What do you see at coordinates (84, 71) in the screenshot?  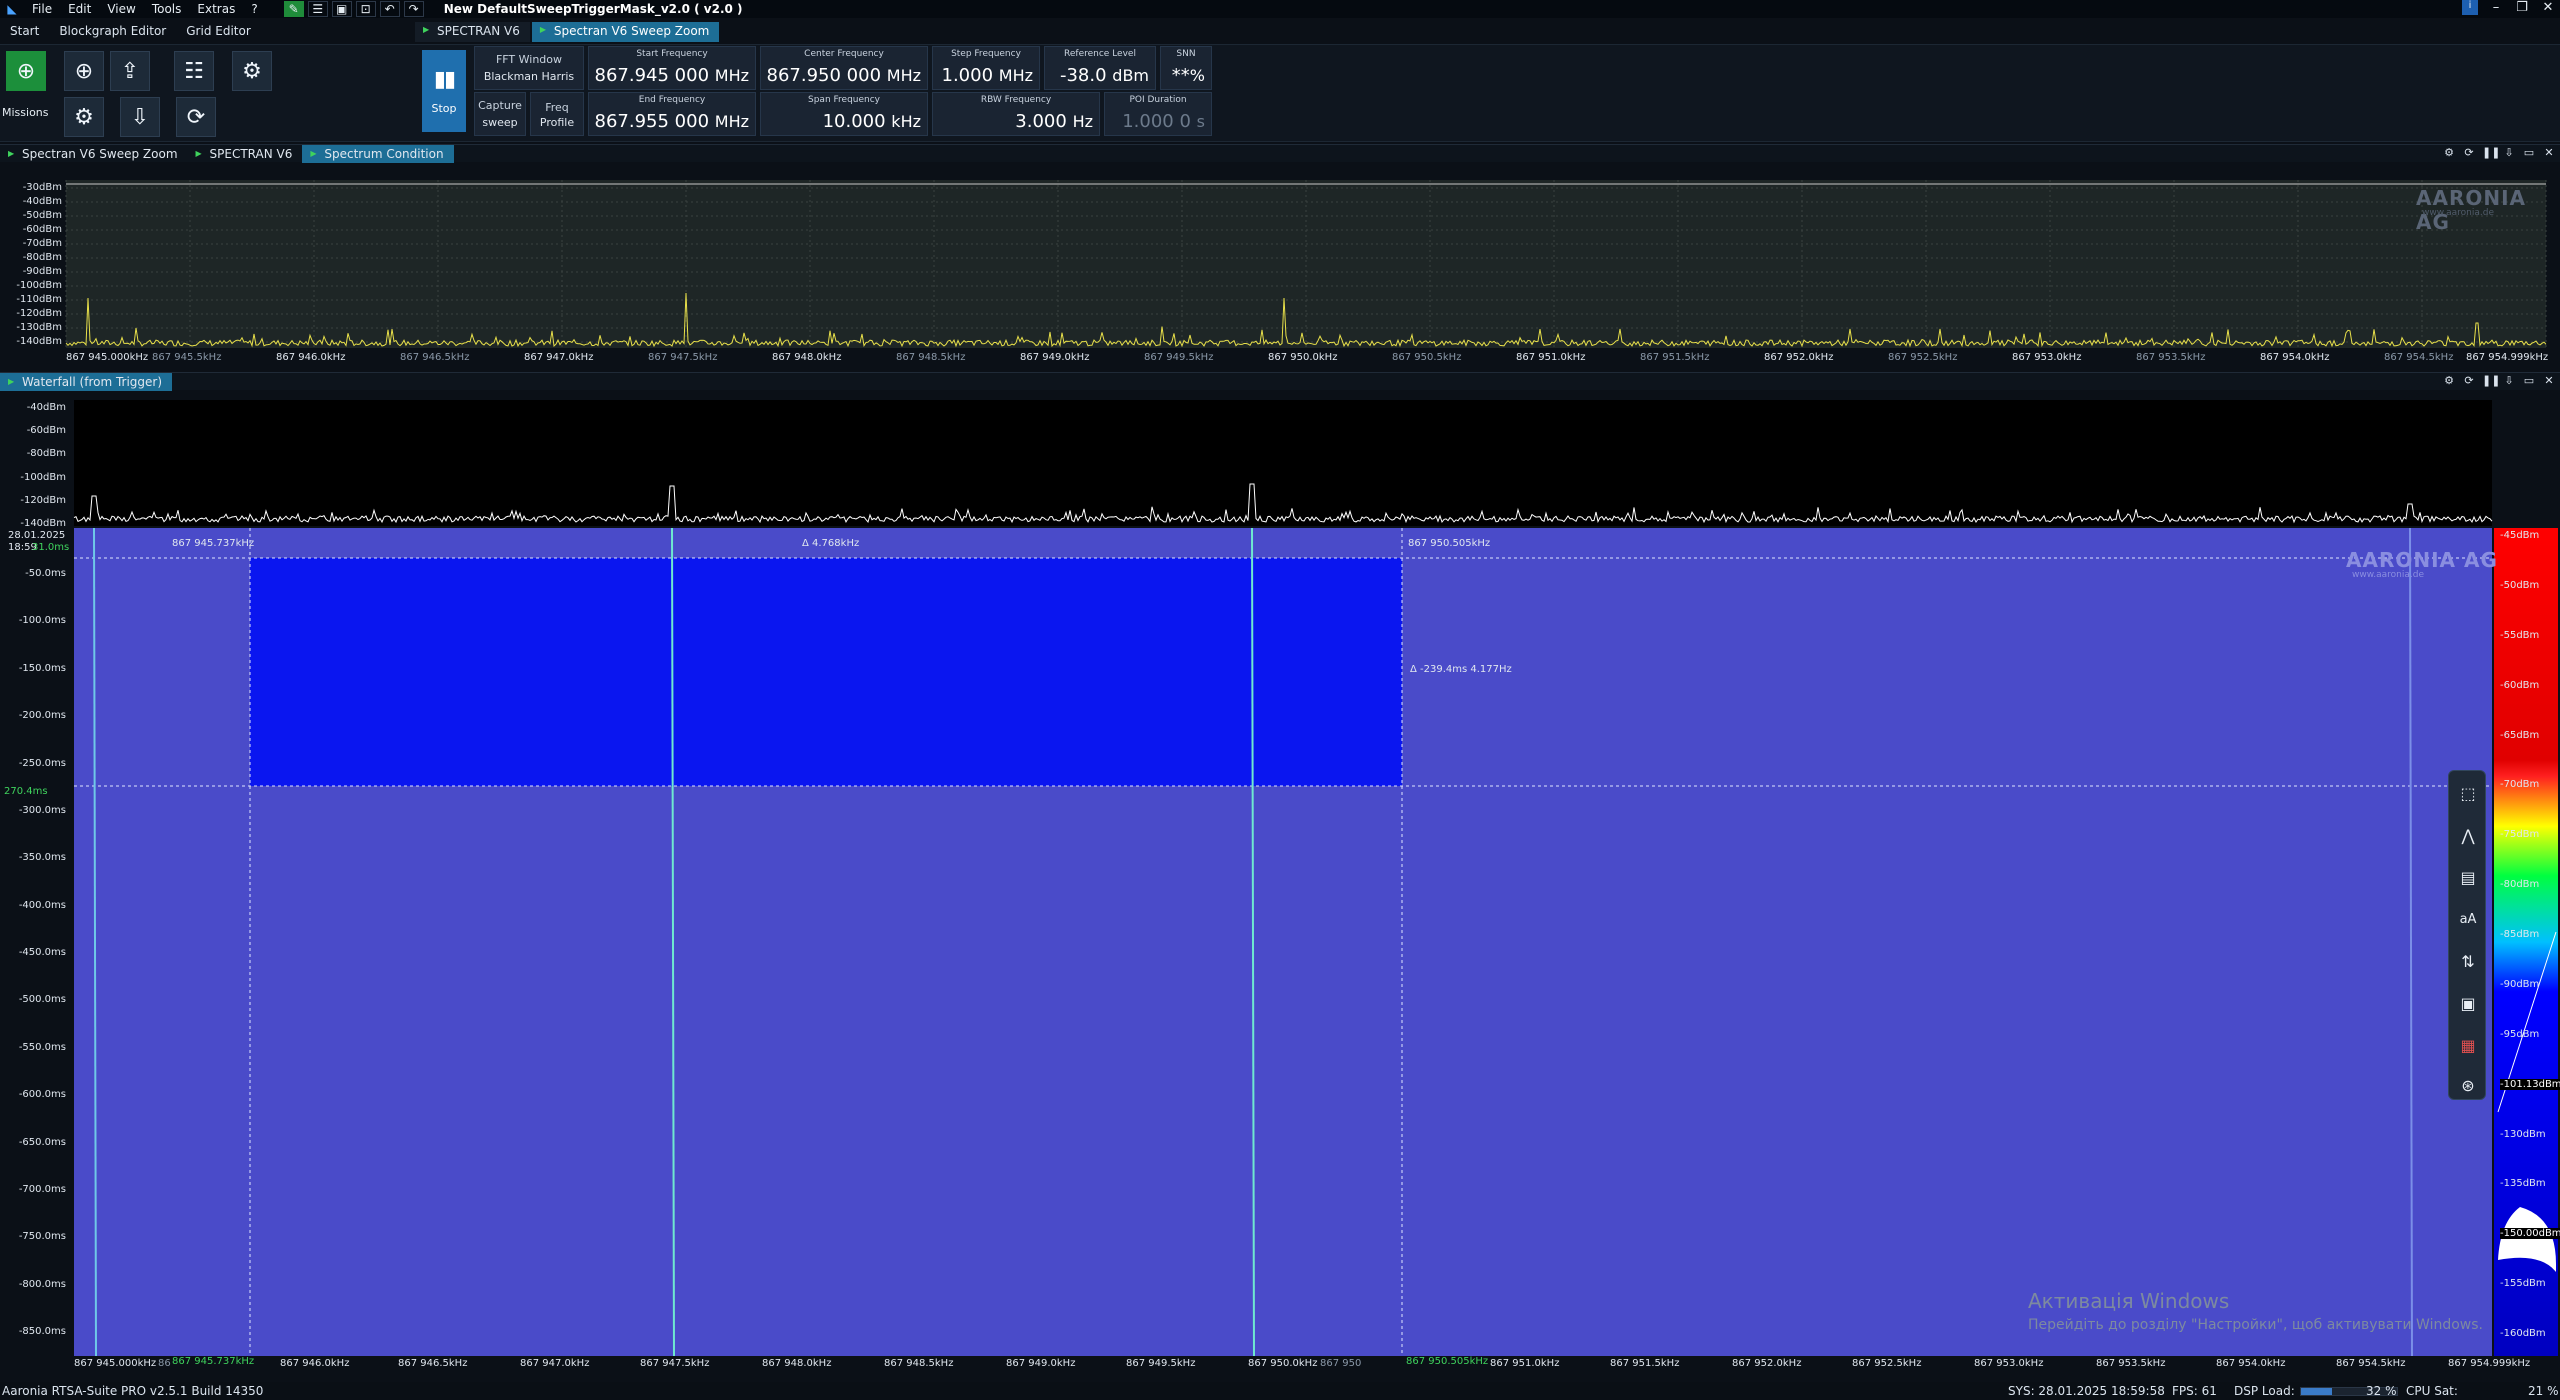 I see `add-block-button: ⊕` at bounding box center [84, 71].